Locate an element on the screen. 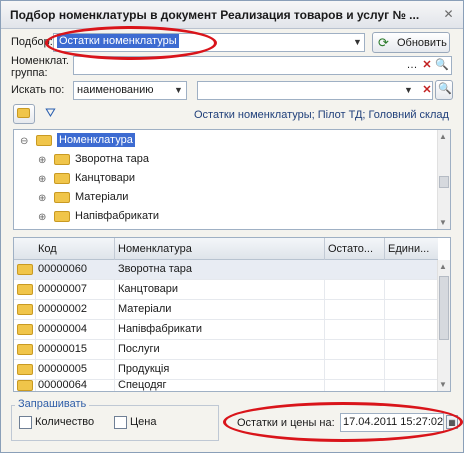 This screenshot has height=453, width=464. annotation-oval-date is located at coordinates (343, 422).